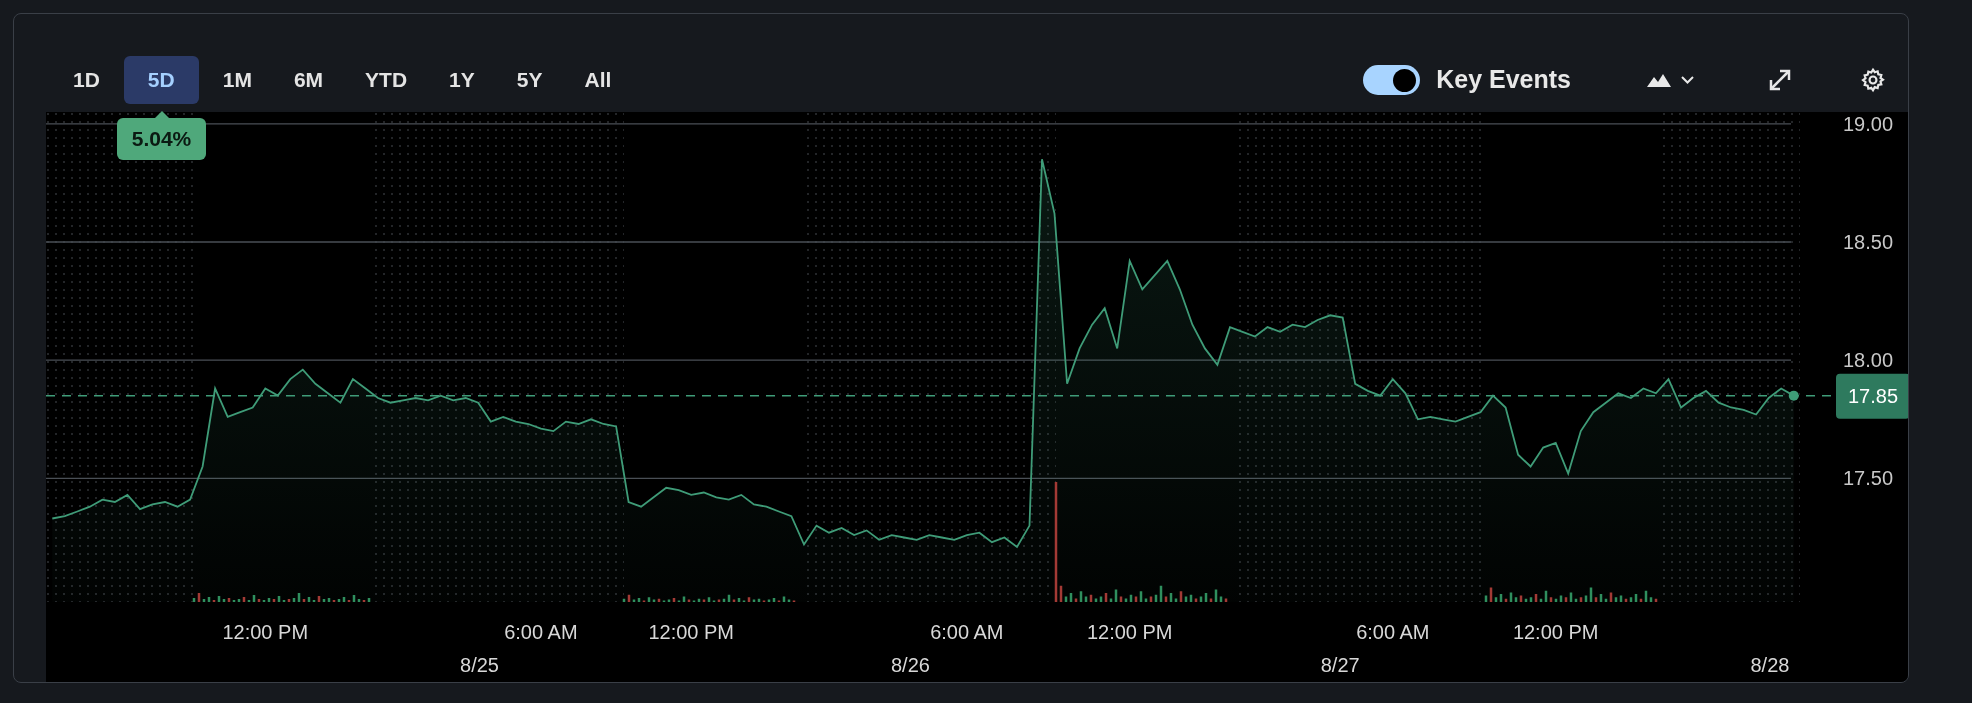 The height and width of the screenshot is (703, 1972). What do you see at coordinates (462, 80) in the screenshot?
I see `range-tab: 1Y` at bounding box center [462, 80].